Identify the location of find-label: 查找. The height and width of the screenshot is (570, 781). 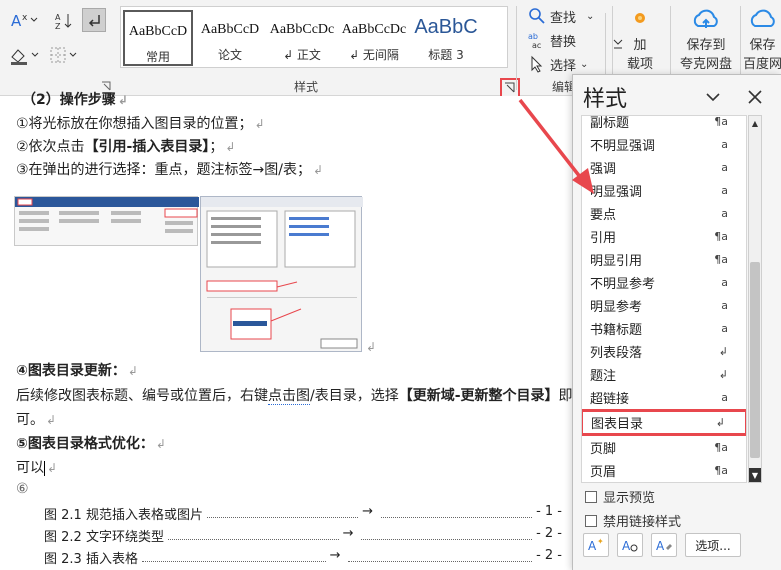
(563, 18).